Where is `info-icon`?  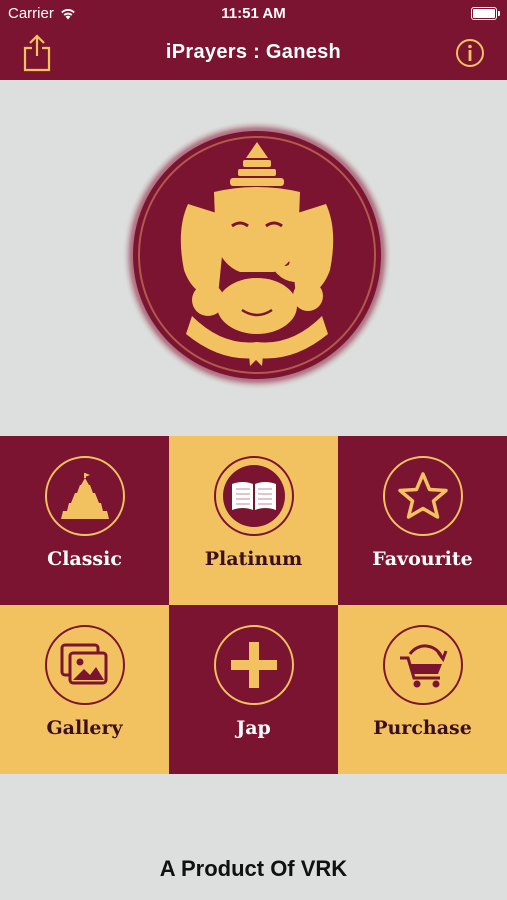
info-icon is located at coordinates (470, 53).